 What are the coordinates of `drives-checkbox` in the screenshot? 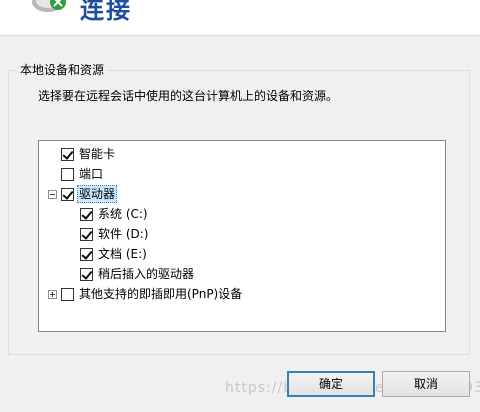 It's located at (67, 194).